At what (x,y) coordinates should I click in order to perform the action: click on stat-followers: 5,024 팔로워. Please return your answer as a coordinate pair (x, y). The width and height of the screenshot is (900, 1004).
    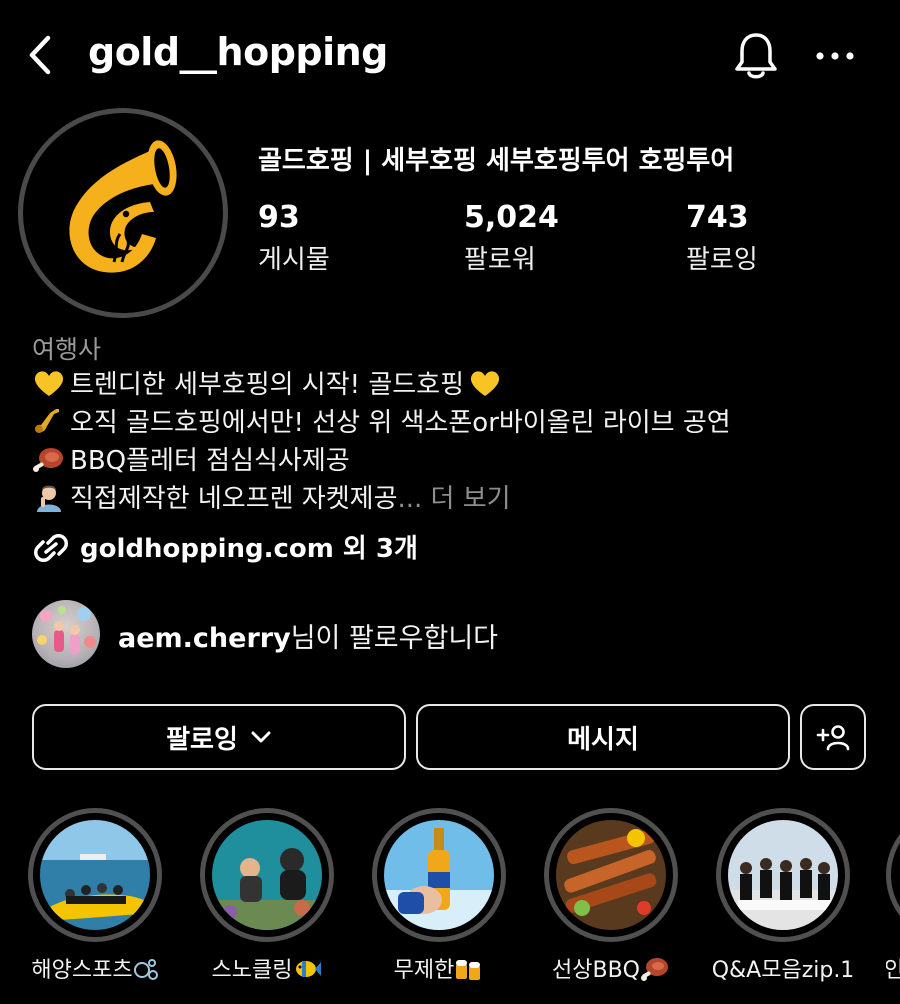
    Looking at the image, I should click on (511, 238).